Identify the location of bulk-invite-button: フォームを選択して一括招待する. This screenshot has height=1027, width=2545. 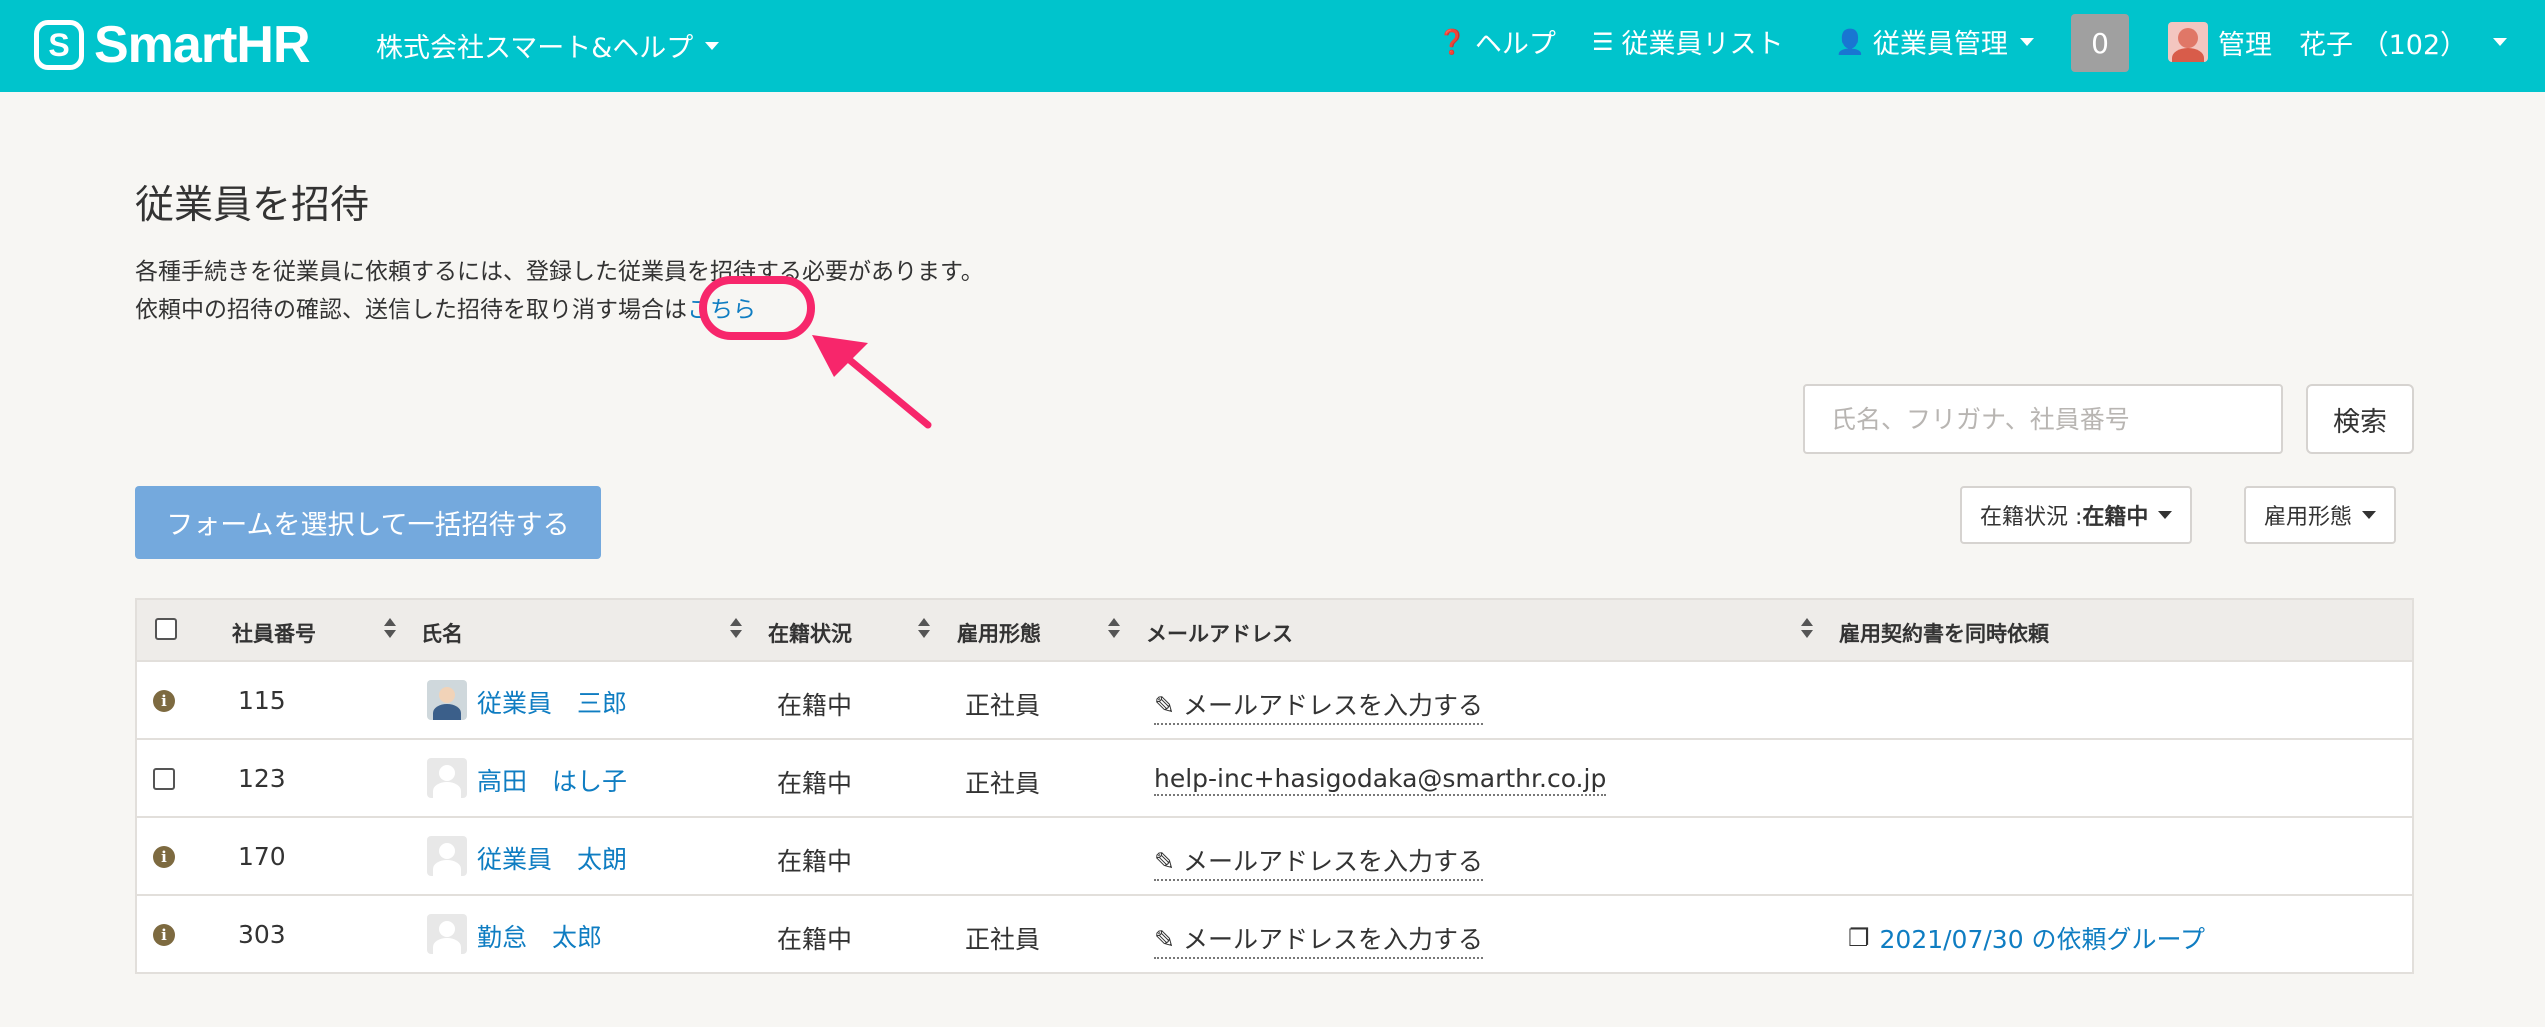
(368, 522).